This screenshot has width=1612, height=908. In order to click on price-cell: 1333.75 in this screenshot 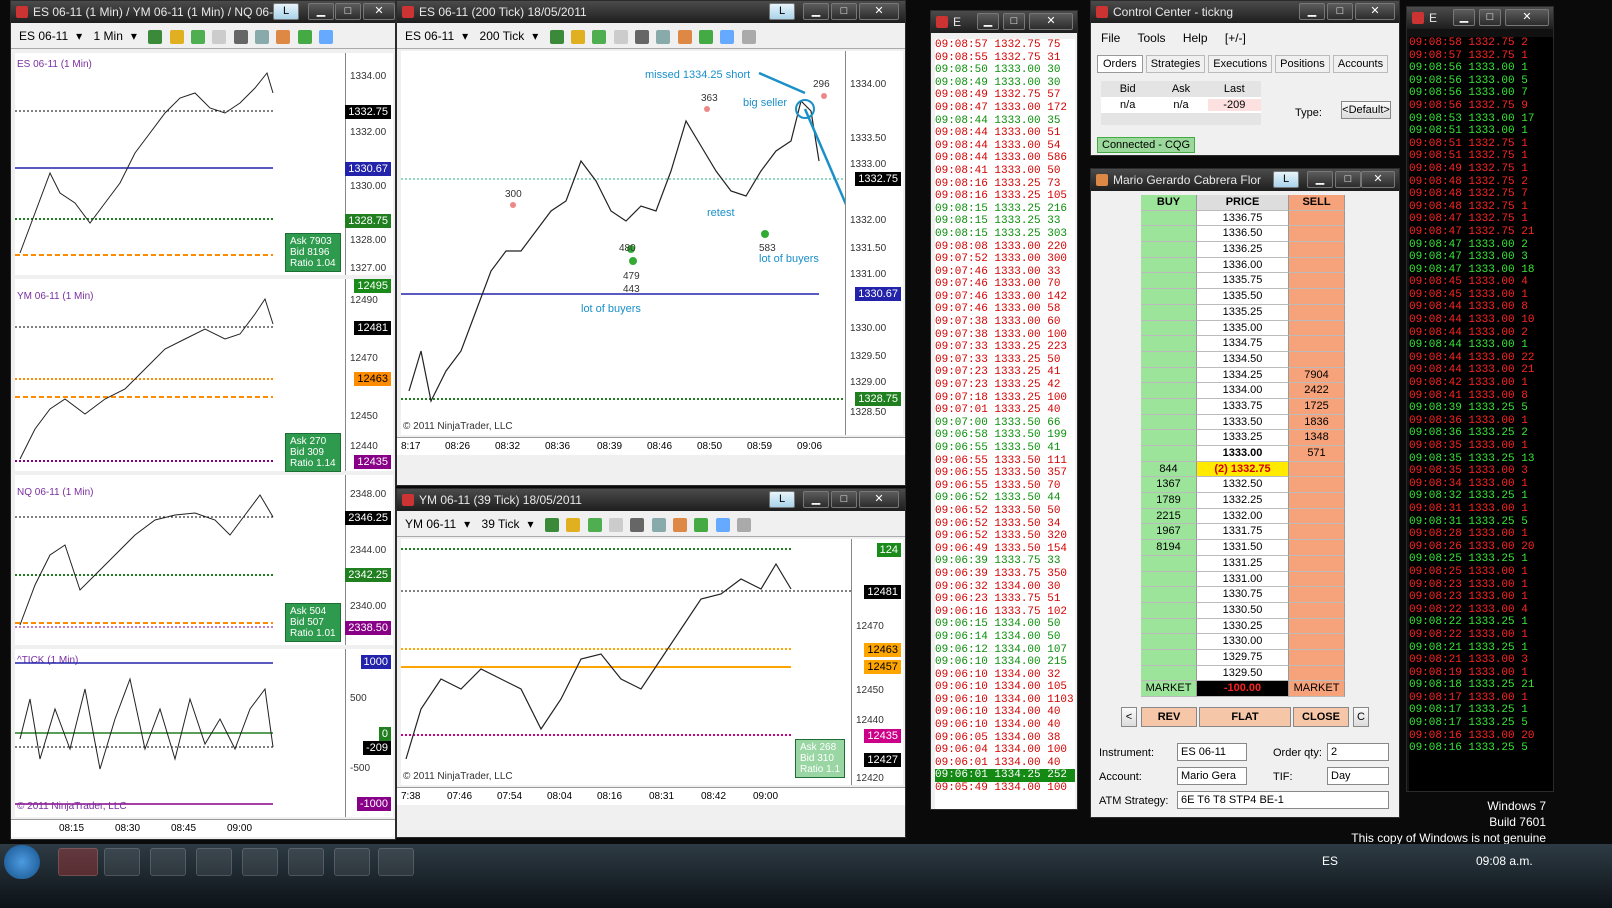, I will do `click(1243, 406)`.